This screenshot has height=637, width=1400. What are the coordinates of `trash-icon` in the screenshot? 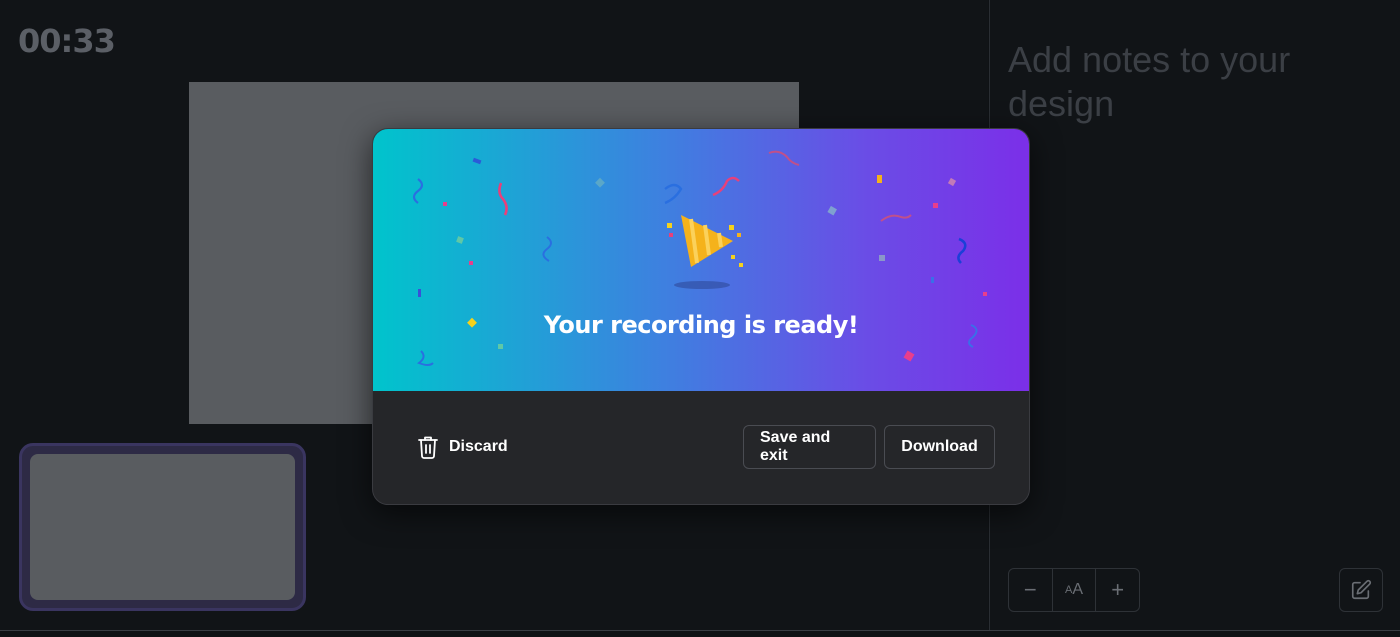 It's located at (428, 447).